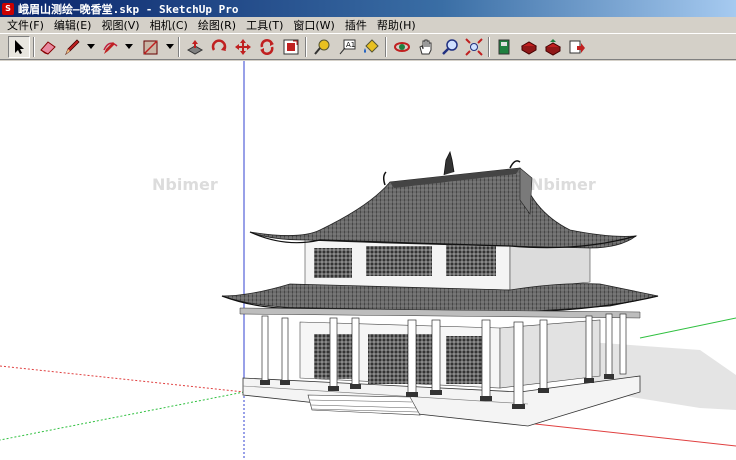 The height and width of the screenshot is (460, 736). I want to click on text-tool-button: A1, so click(347, 47).